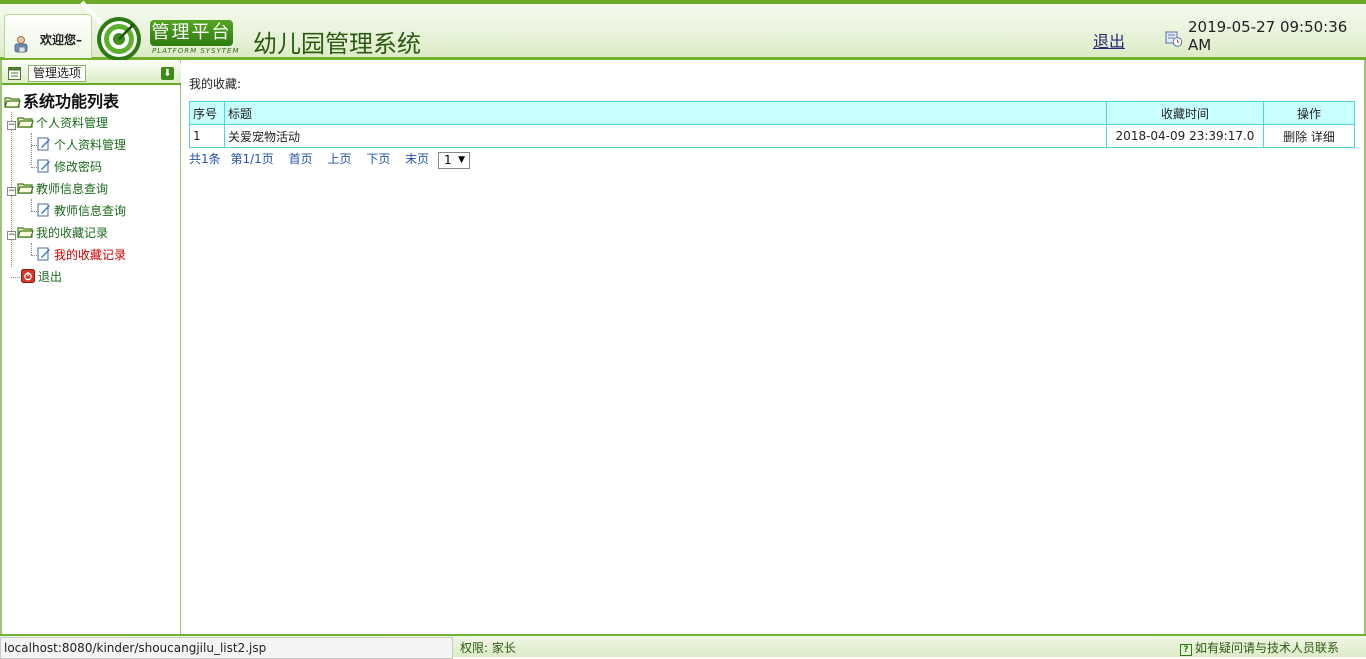 The image size is (1366, 659). What do you see at coordinates (665, 113) in the screenshot?
I see `column-header-title: 标题` at bounding box center [665, 113].